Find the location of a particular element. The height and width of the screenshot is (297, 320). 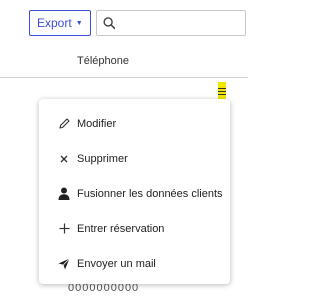

menu-item-entrer-reservation: Entrer réservation is located at coordinates (134, 228).